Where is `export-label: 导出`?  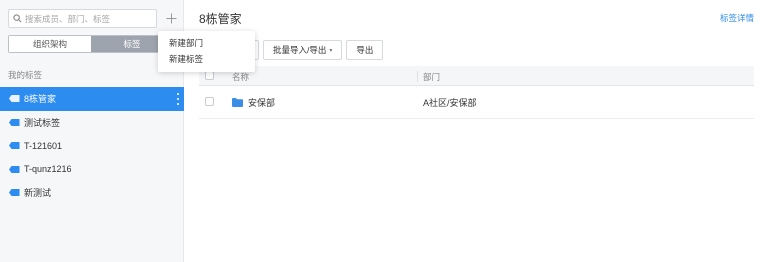
export-label: 导出 is located at coordinates (365, 50).